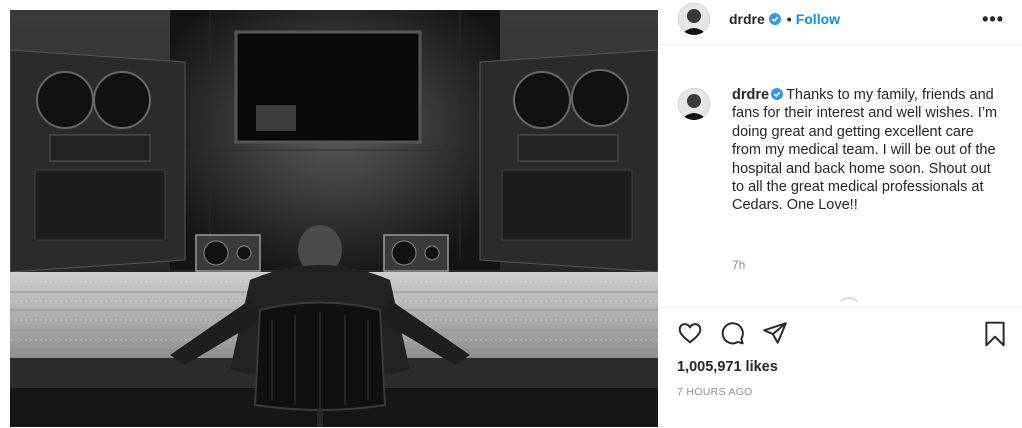 This screenshot has width=1022, height=428. What do you see at coordinates (993, 19) in the screenshot?
I see `more-options-icon: •••` at bounding box center [993, 19].